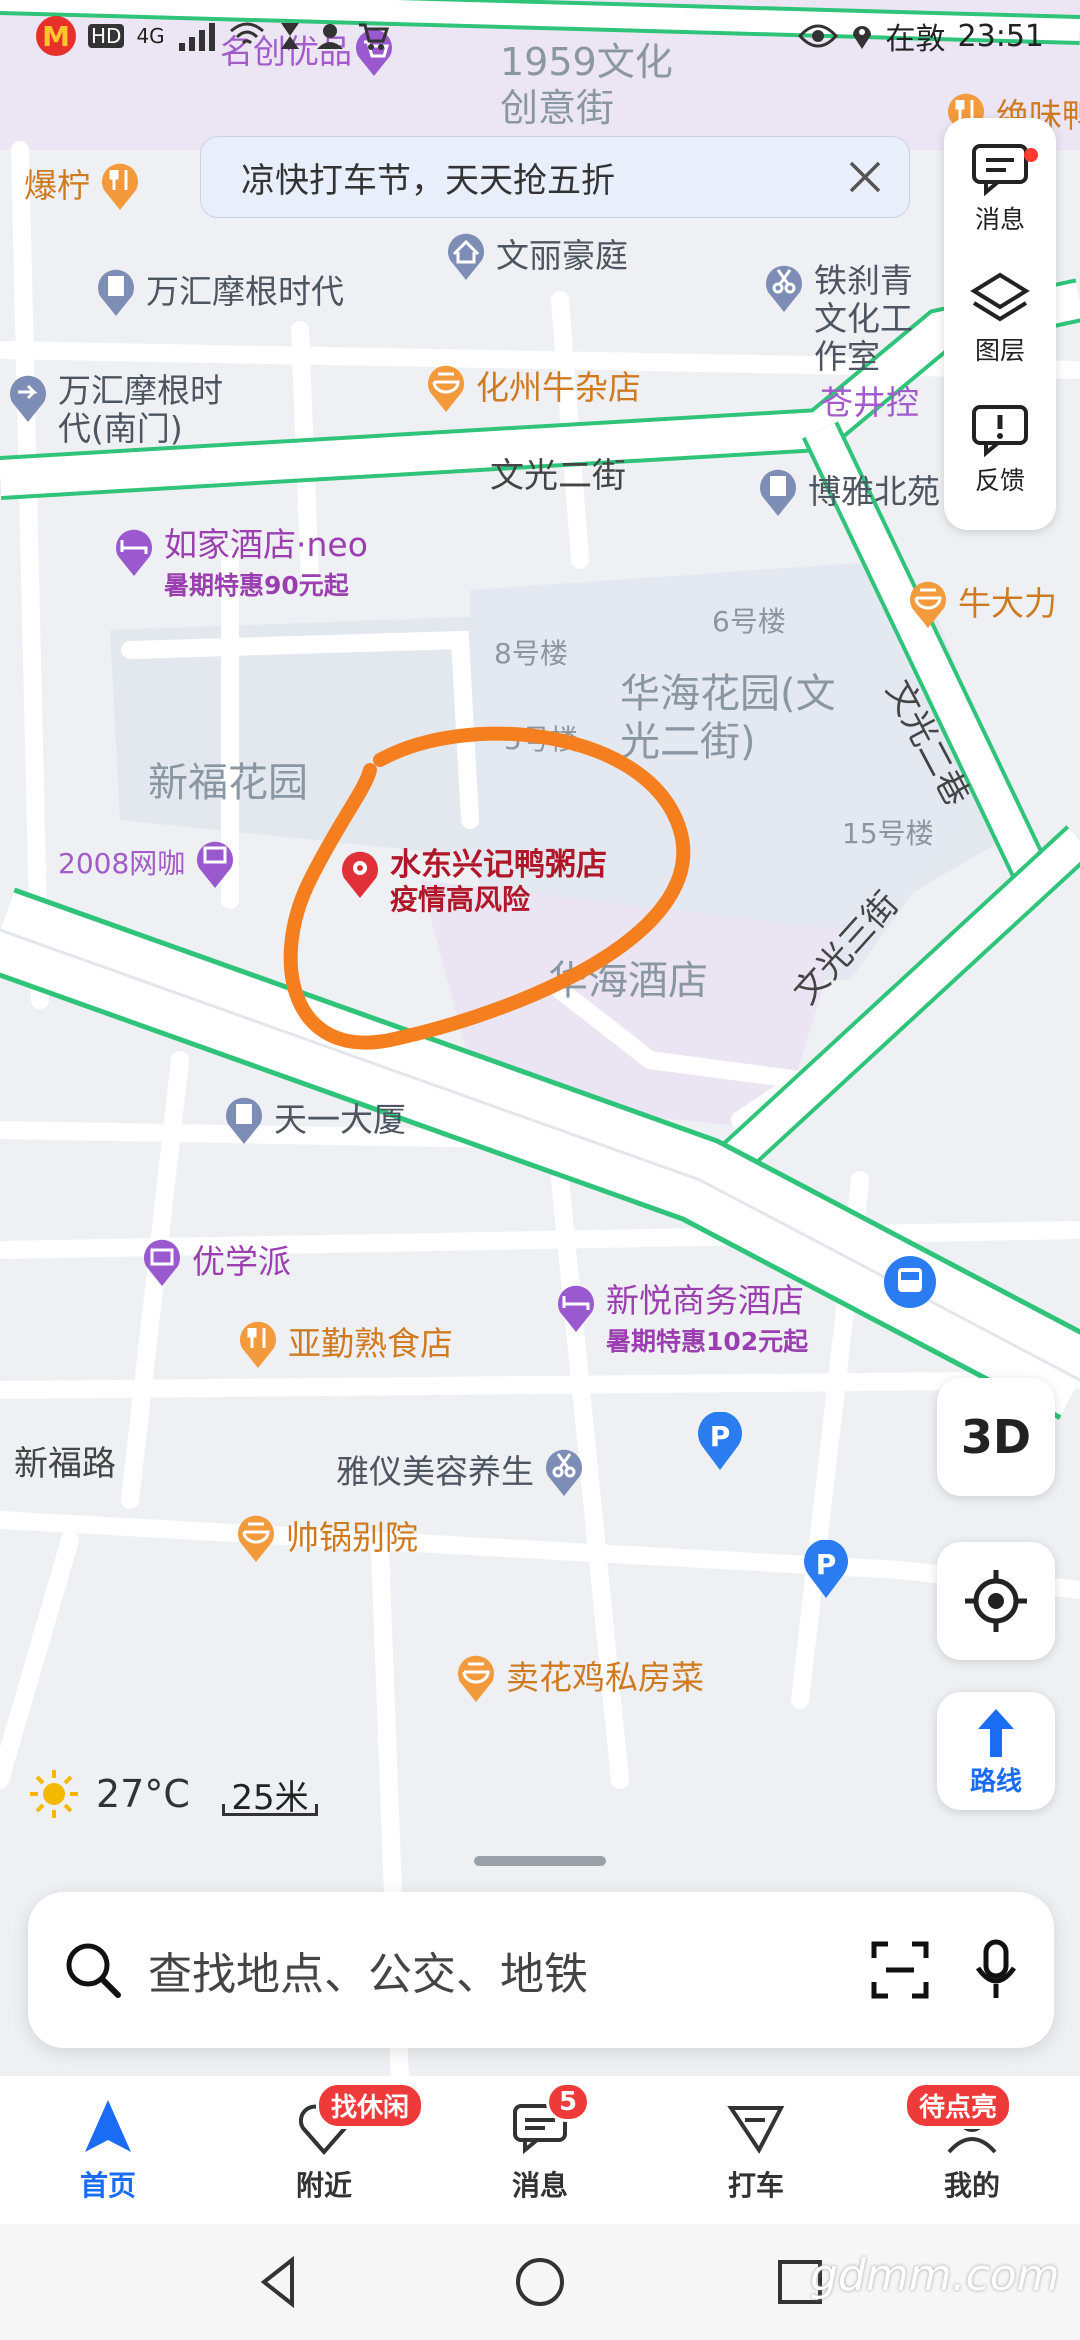  I want to click on weather-widget: 27°C, so click(109, 1794).